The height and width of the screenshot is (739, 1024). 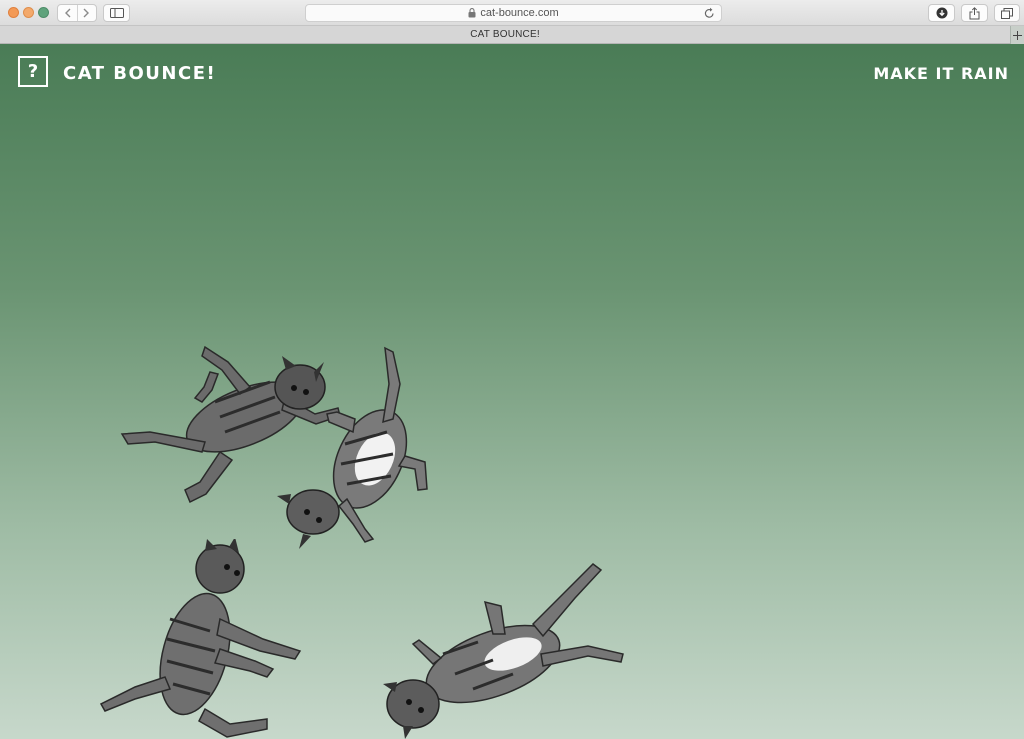 What do you see at coordinates (709, 13) in the screenshot?
I see `reload-icon` at bounding box center [709, 13].